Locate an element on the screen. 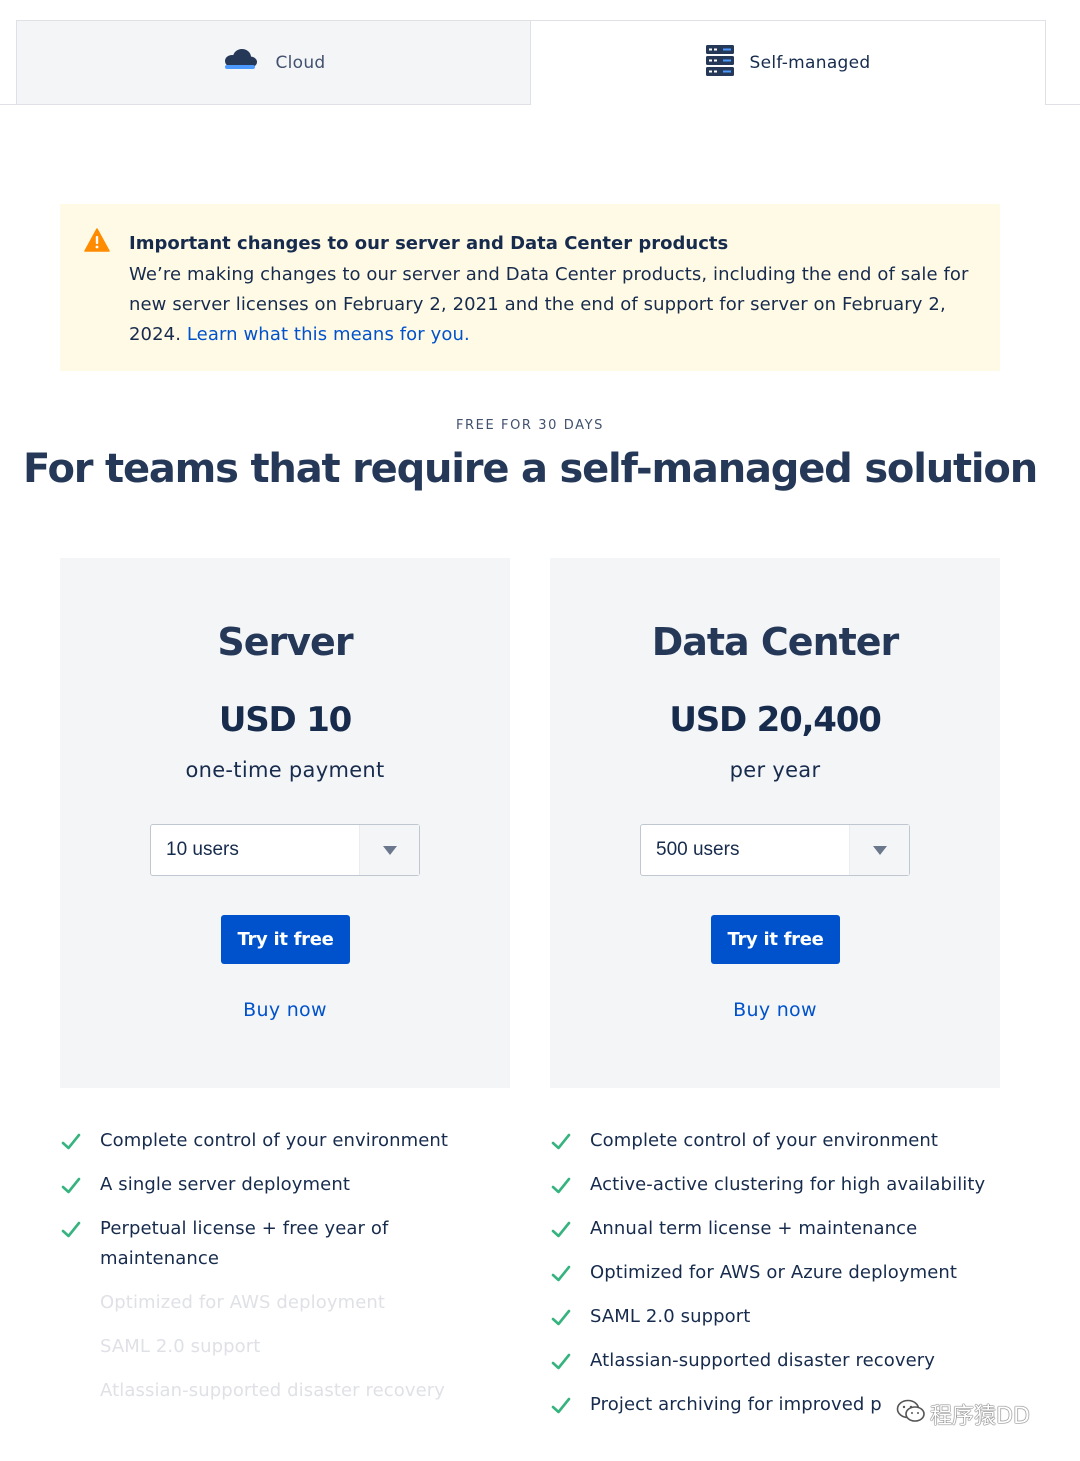 The width and height of the screenshot is (1080, 1461). feature-text: Annual term license + maintenance is located at coordinates (754, 1228).